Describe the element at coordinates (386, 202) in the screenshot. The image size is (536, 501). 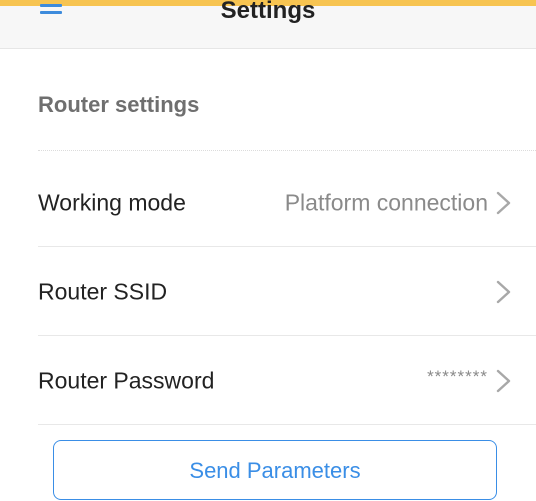
I see `working-mode-value: Platform connection` at that location.